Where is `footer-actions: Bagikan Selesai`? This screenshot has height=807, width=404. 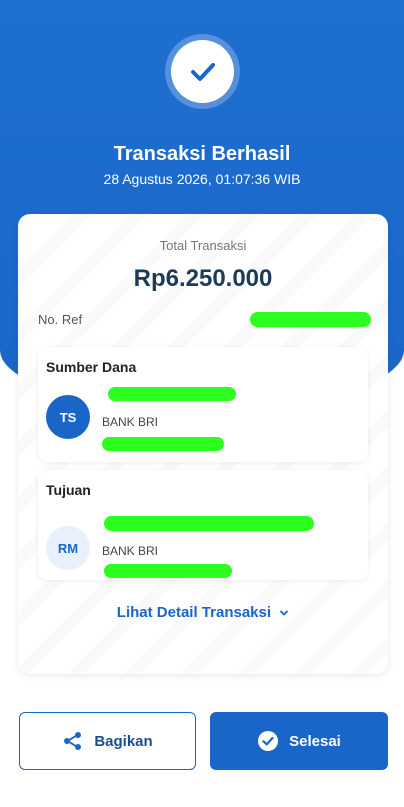 footer-actions: Bagikan Selesai is located at coordinates (202, 748).